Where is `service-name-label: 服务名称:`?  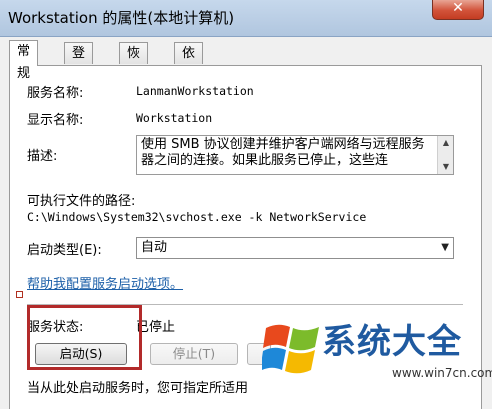 service-name-label: 服务名称: is located at coordinates (55, 93).